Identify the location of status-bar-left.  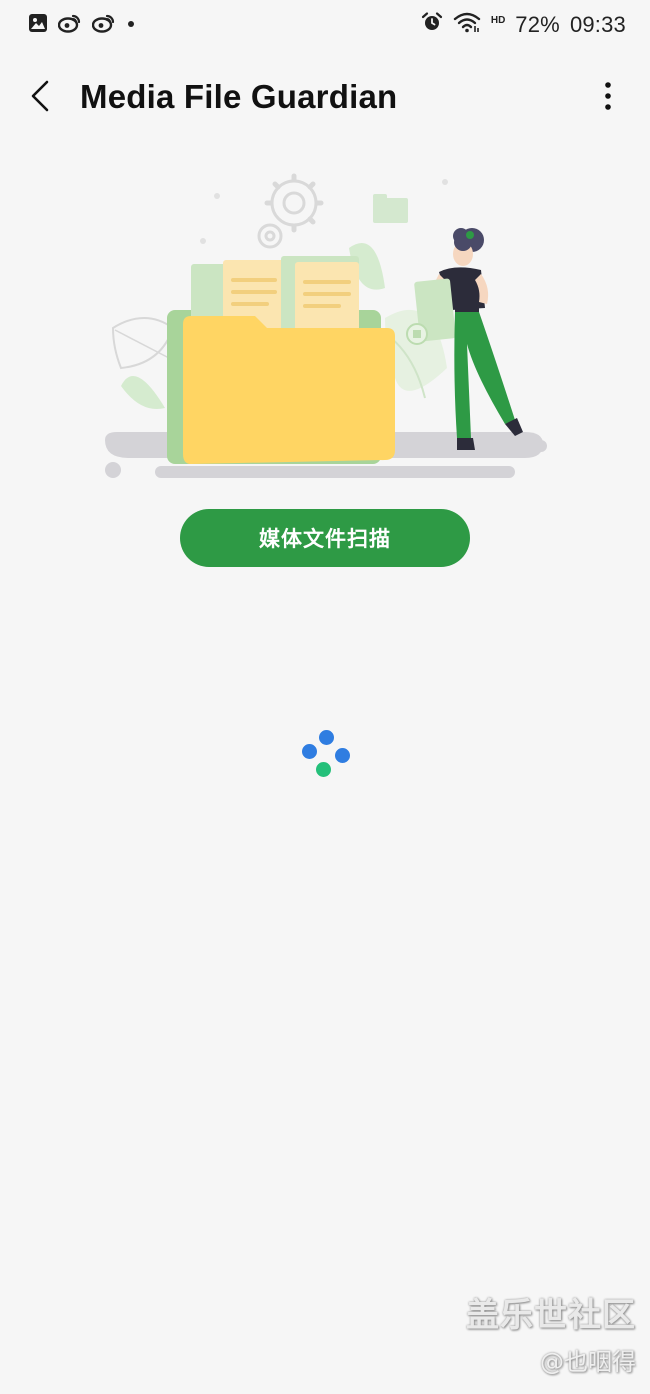
(82, 25).